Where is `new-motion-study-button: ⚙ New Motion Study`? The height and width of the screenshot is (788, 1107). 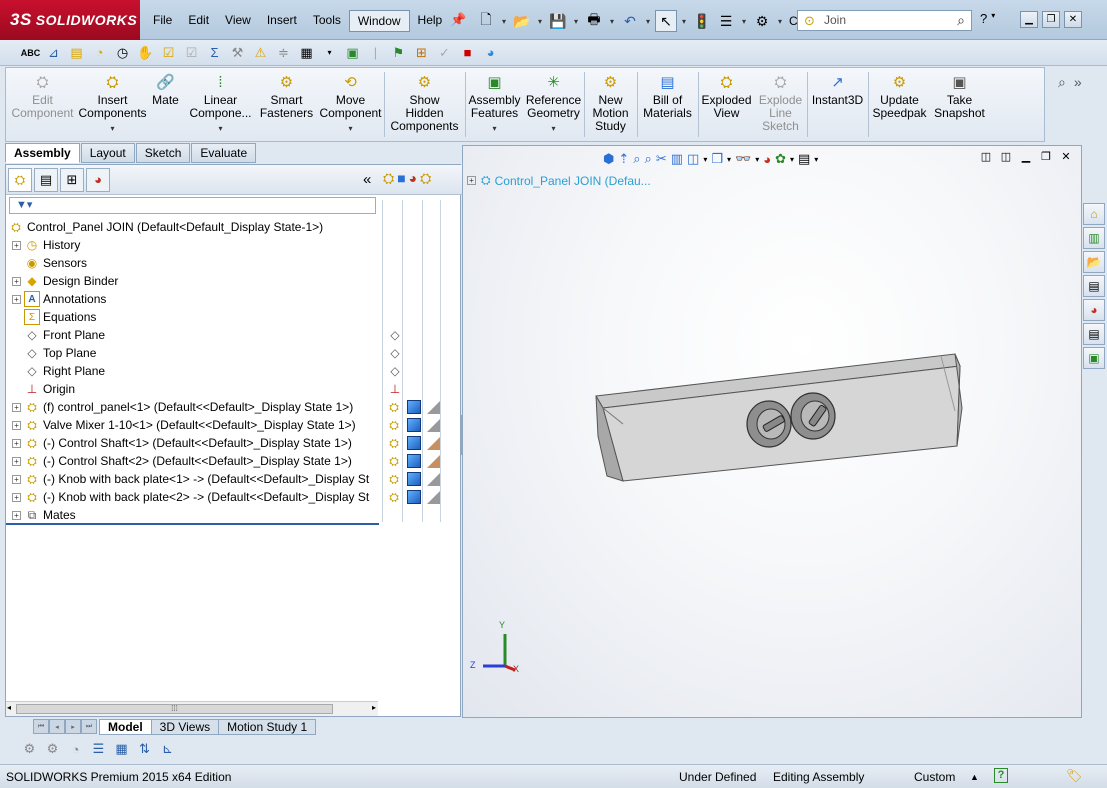
new-motion-study-button: ⚙ New Motion Study is located at coordinates (611, 104).